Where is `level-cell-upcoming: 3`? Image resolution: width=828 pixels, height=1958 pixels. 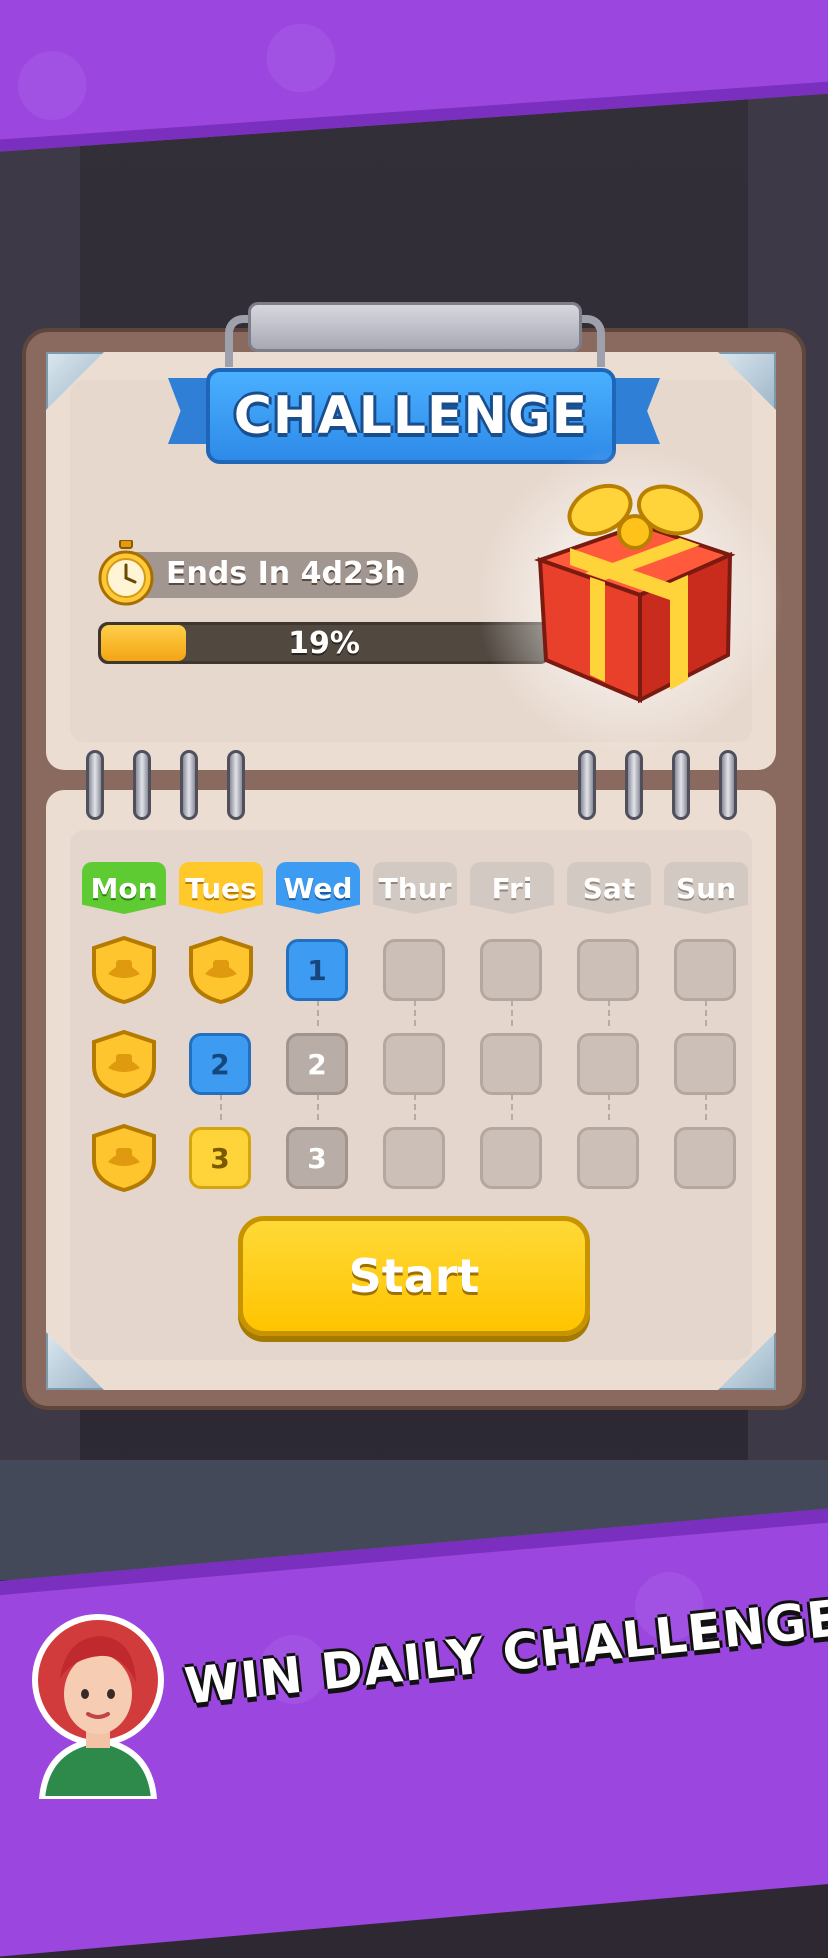 level-cell-upcoming: 3 is located at coordinates (317, 1158).